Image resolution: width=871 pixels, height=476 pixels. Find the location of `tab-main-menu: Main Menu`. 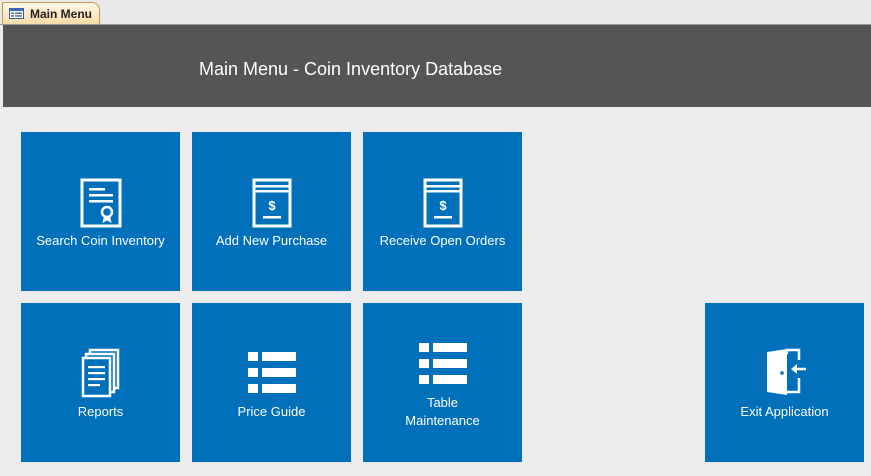

tab-main-menu: Main Menu is located at coordinates (51, 13).